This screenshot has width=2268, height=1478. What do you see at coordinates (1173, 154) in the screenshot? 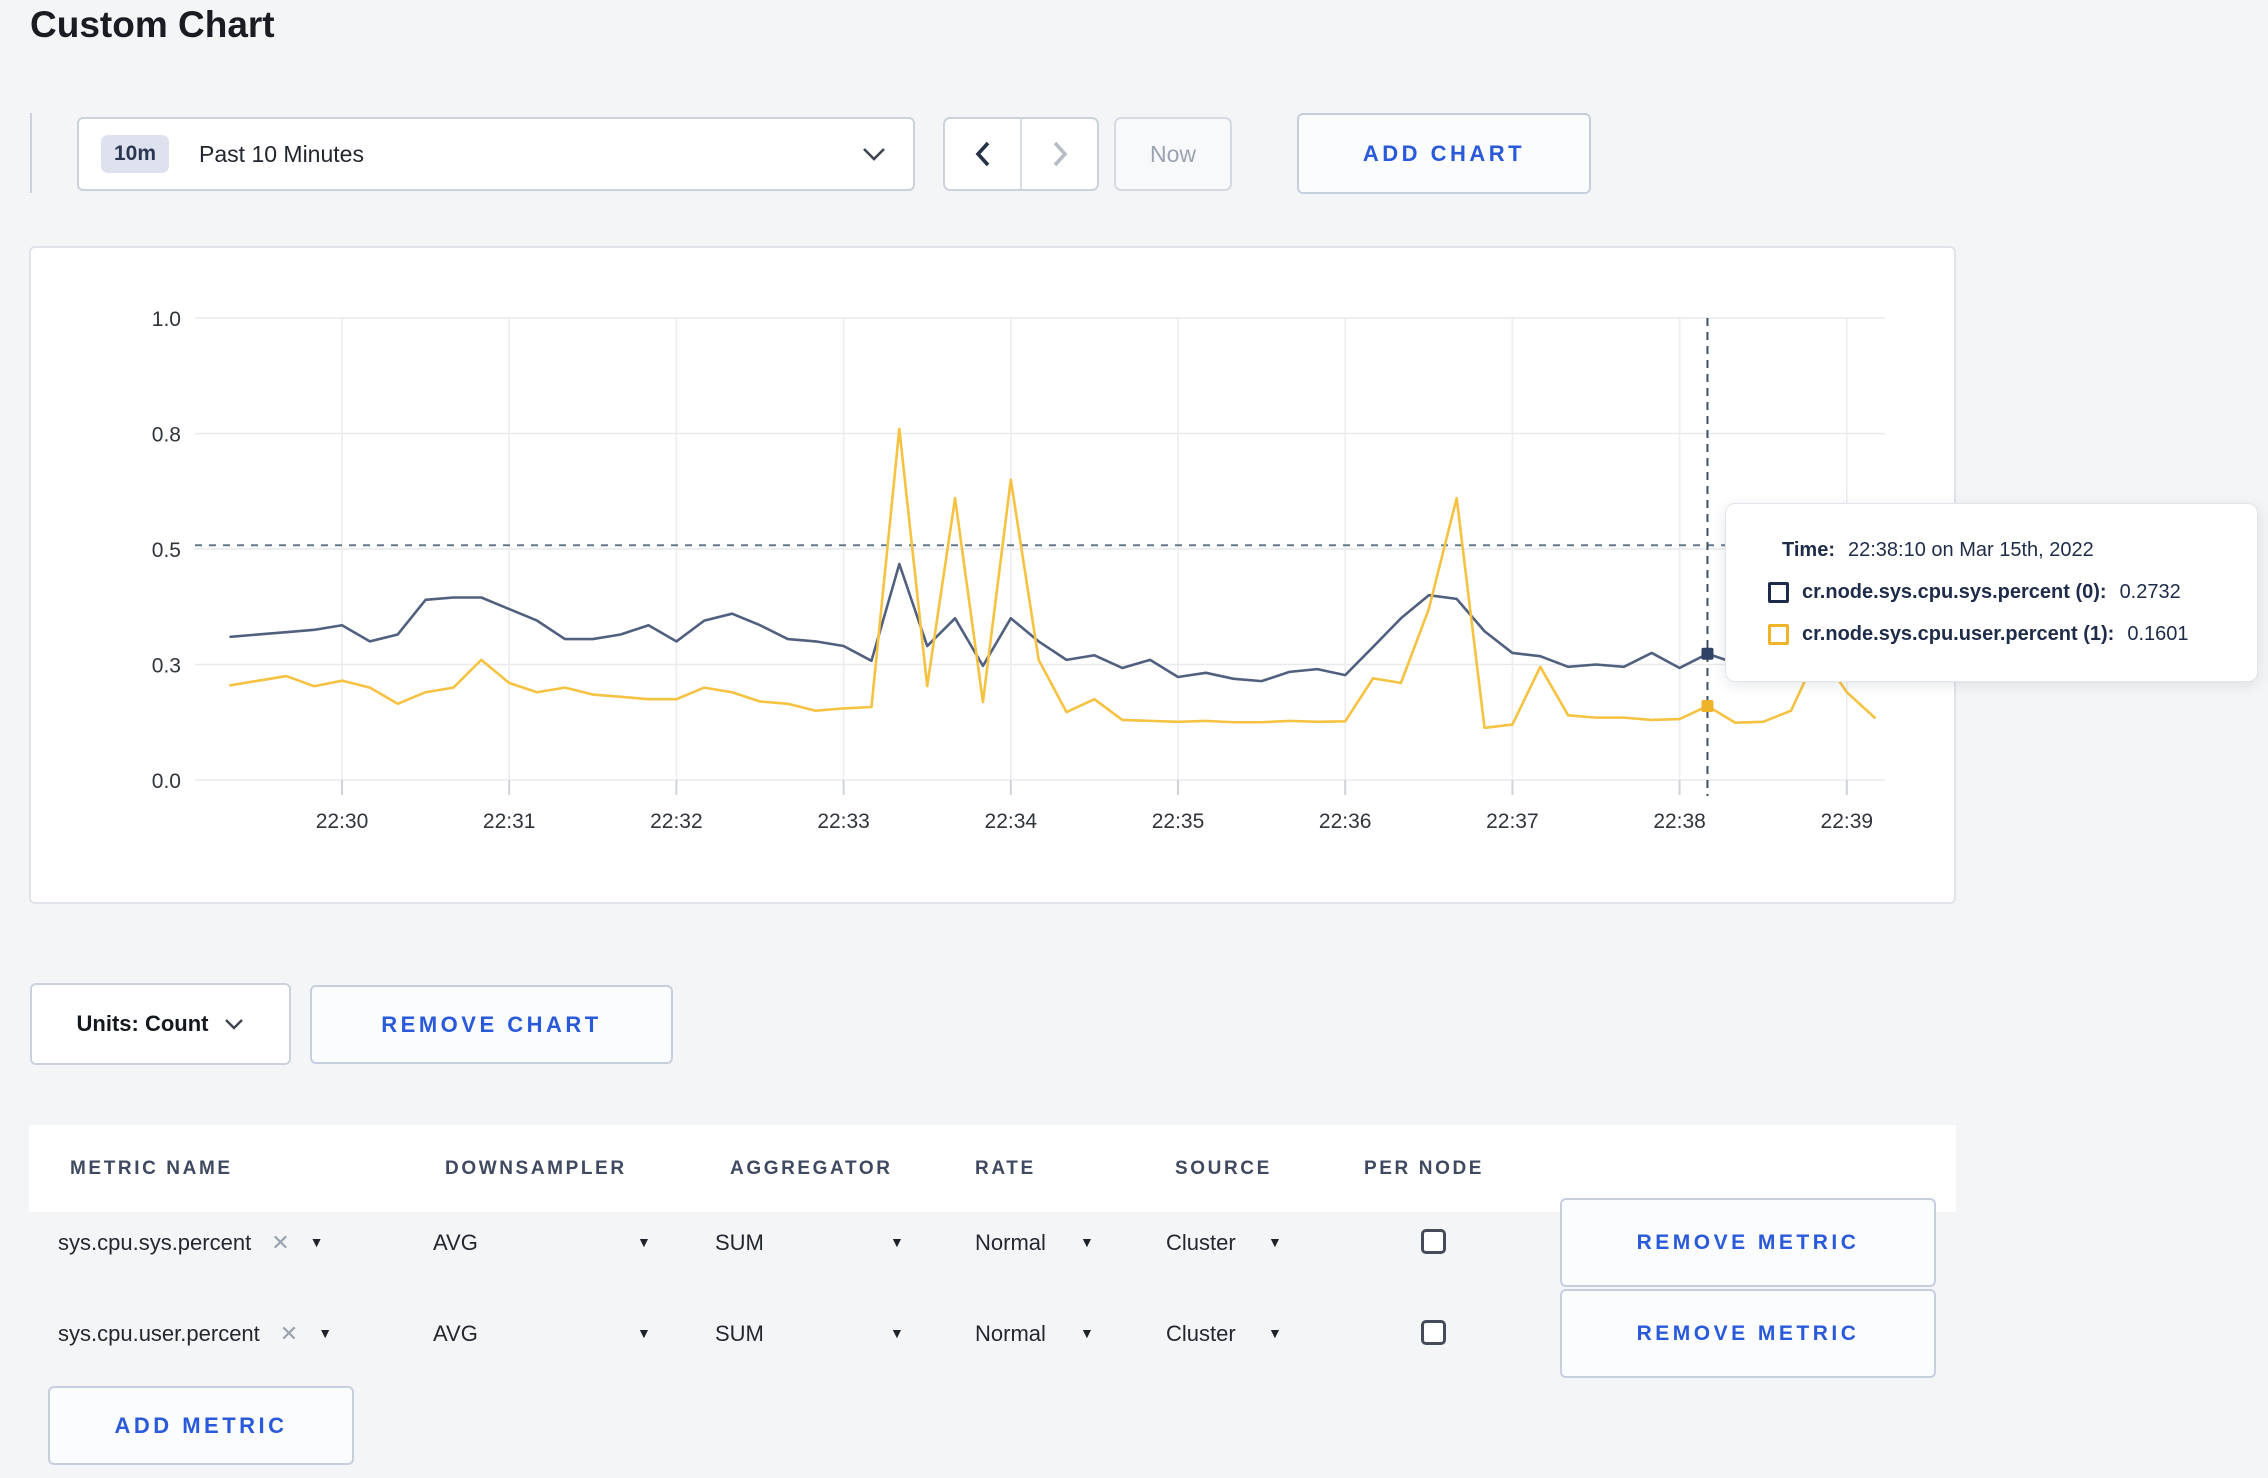
I see `now-button: Now` at bounding box center [1173, 154].